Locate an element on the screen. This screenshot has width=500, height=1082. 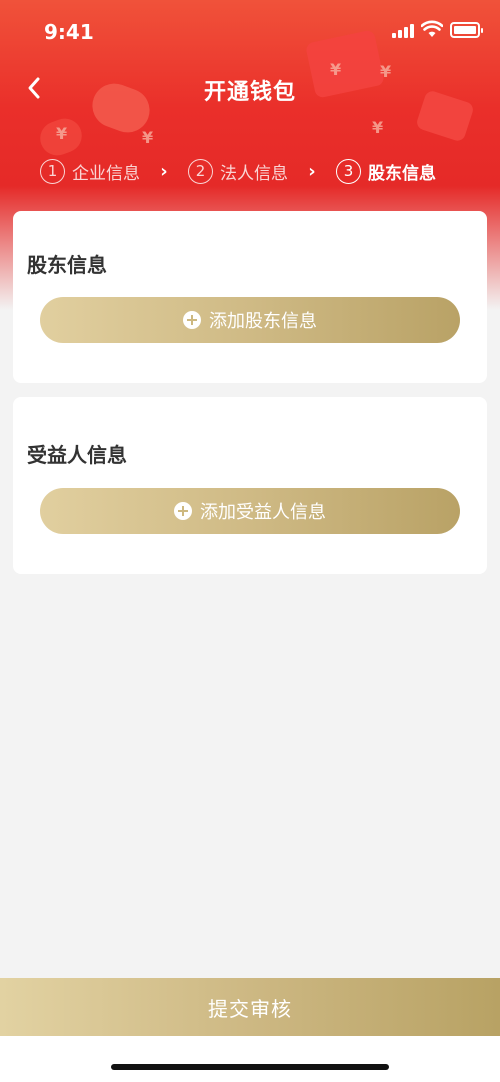
home-indicator-area is located at coordinates (250, 1059).